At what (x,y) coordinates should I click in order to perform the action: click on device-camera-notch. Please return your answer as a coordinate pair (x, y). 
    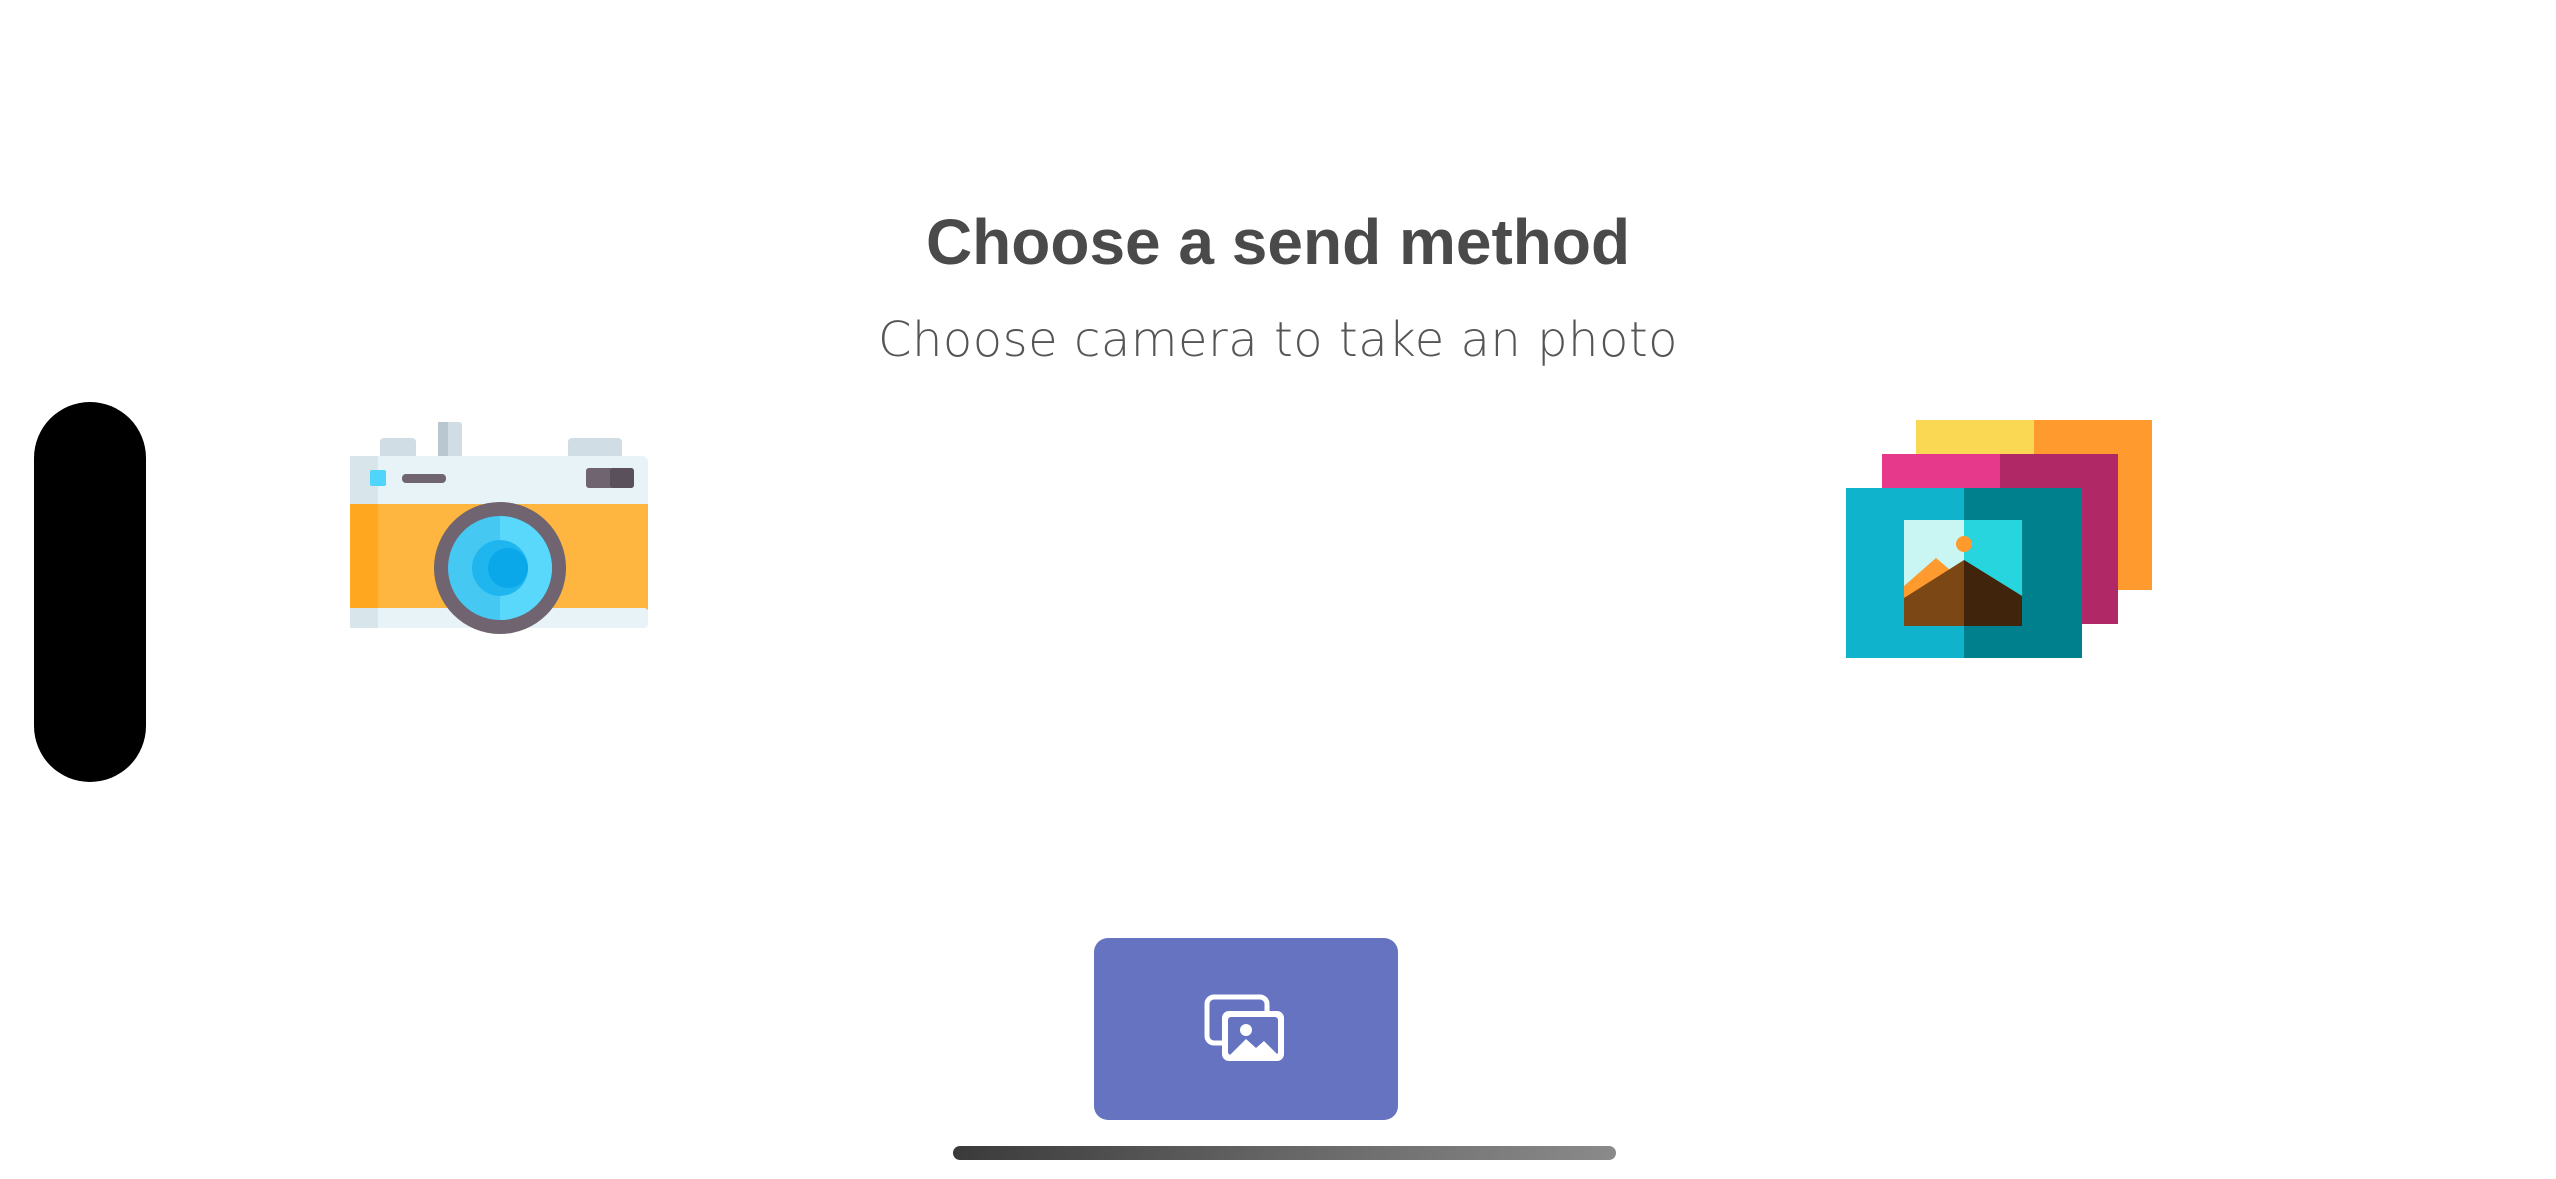
    Looking at the image, I should click on (90, 592).